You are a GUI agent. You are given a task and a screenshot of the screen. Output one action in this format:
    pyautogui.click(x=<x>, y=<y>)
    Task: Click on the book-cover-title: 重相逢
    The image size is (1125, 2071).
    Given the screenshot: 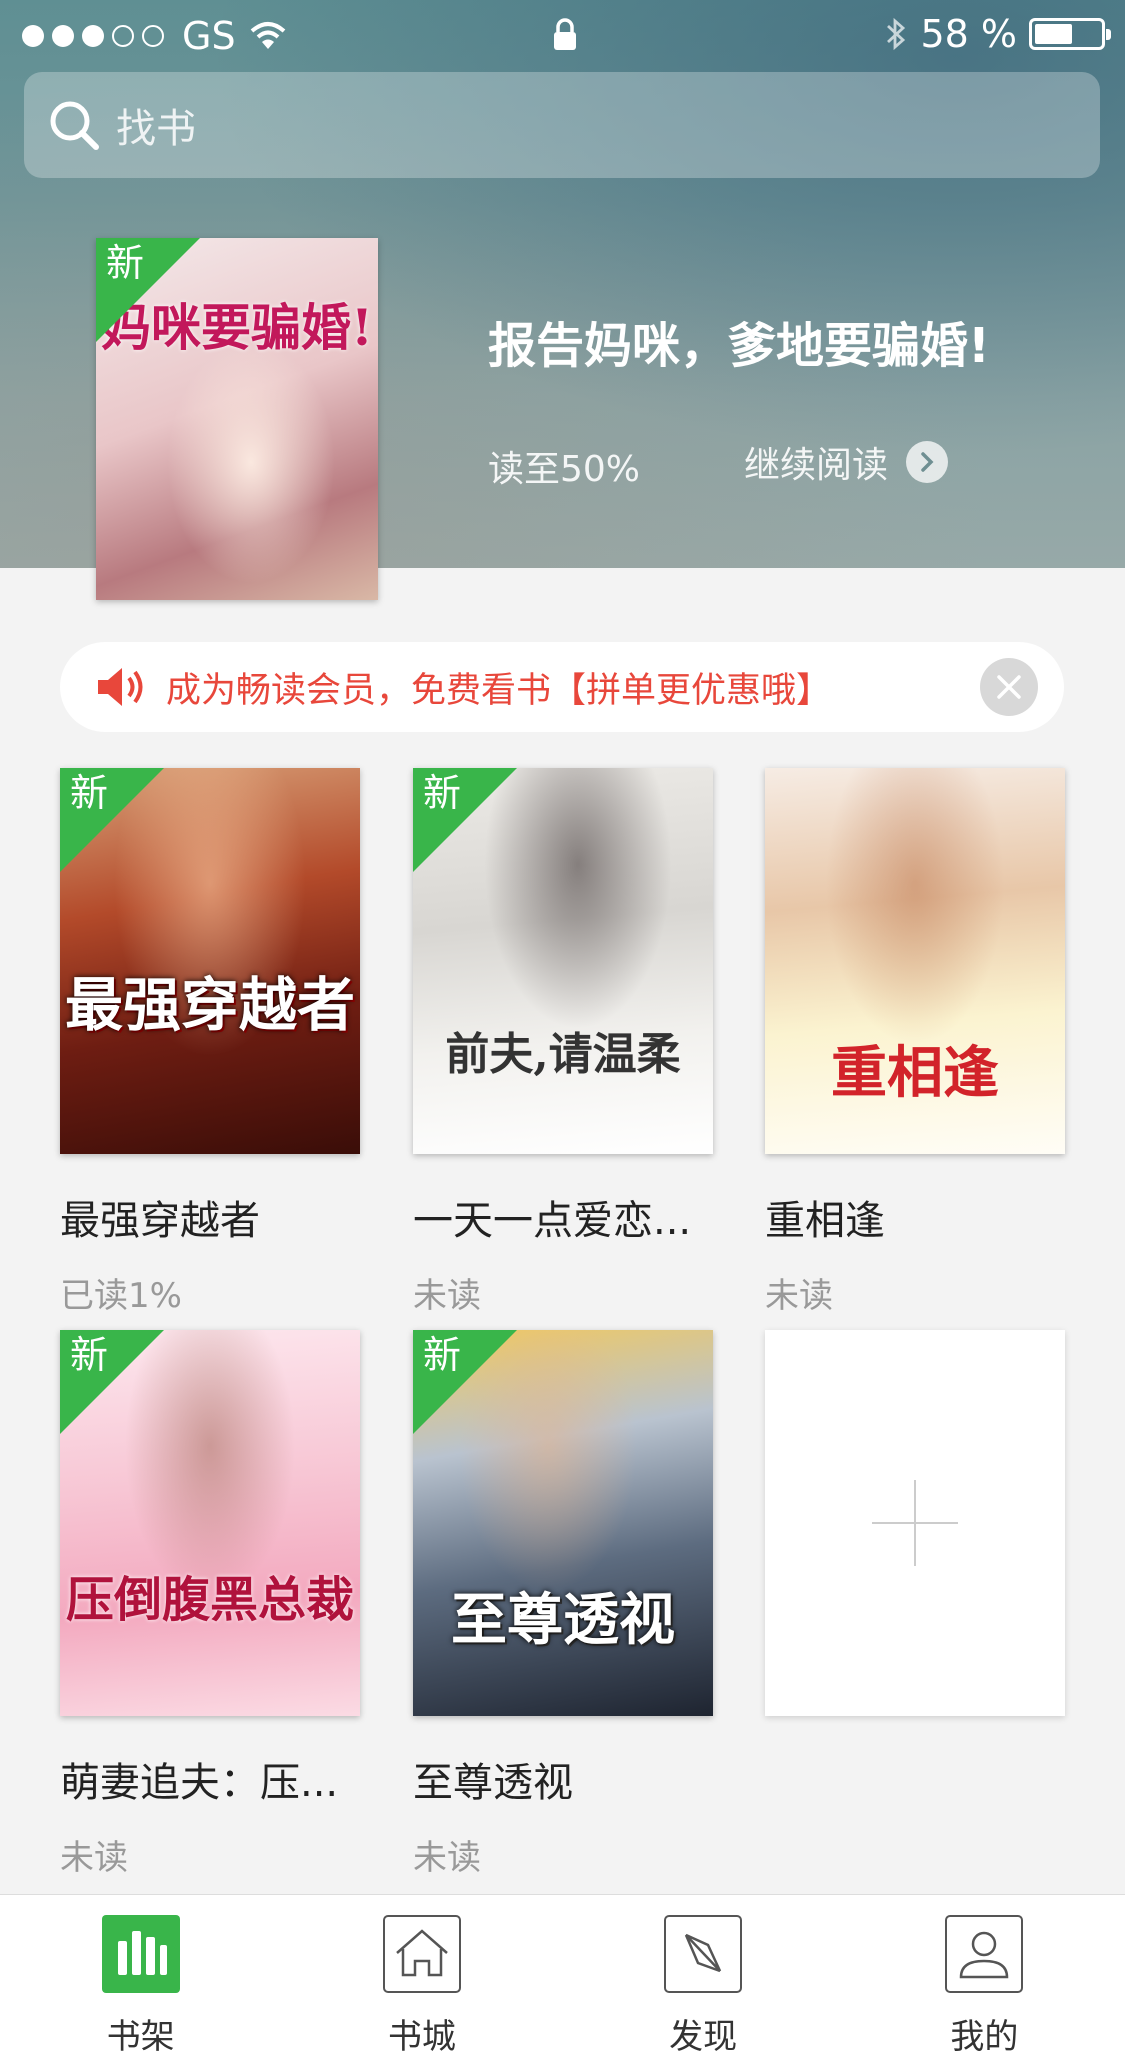 What is the action you would take?
    pyautogui.click(x=915, y=1073)
    